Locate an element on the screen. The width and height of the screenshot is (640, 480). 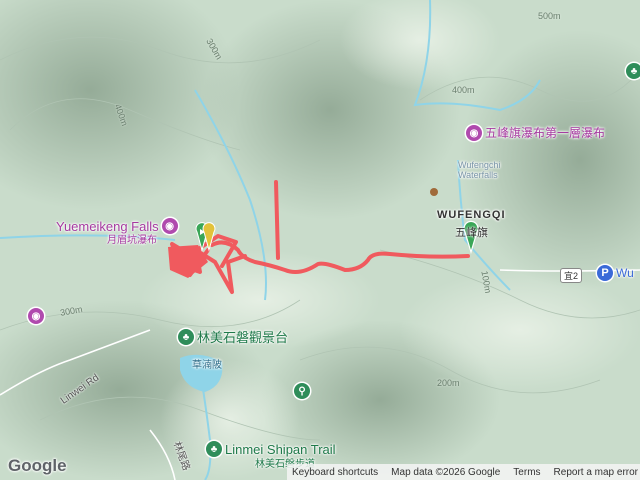
yuemeikeng-falls-poi: ◉ Yuemeikeng Falls is located at coordinates (117, 226).